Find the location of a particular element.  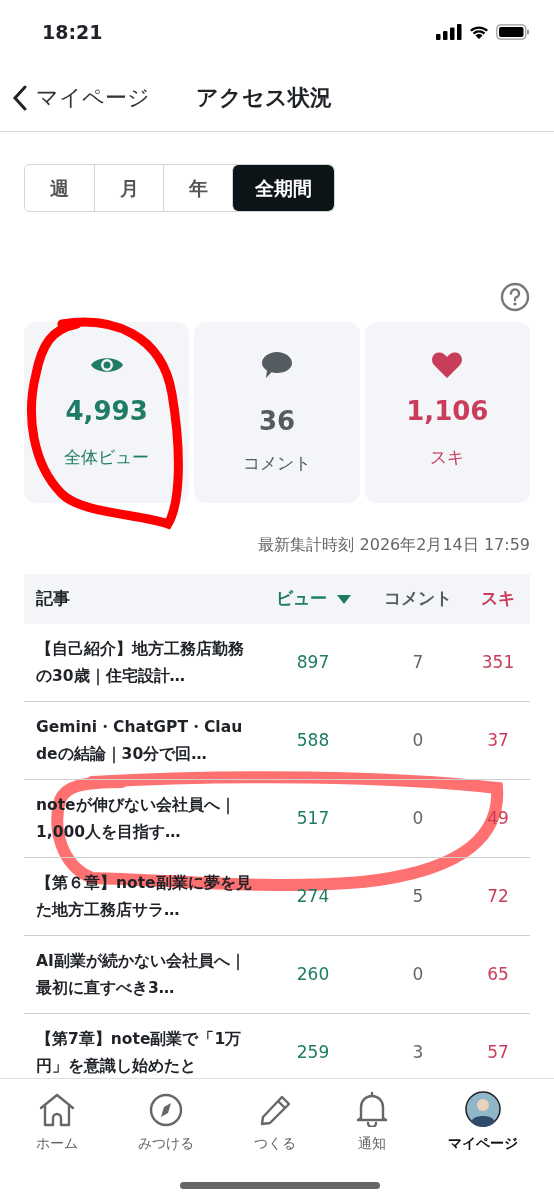

like-count: 351 is located at coordinates (498, 662).